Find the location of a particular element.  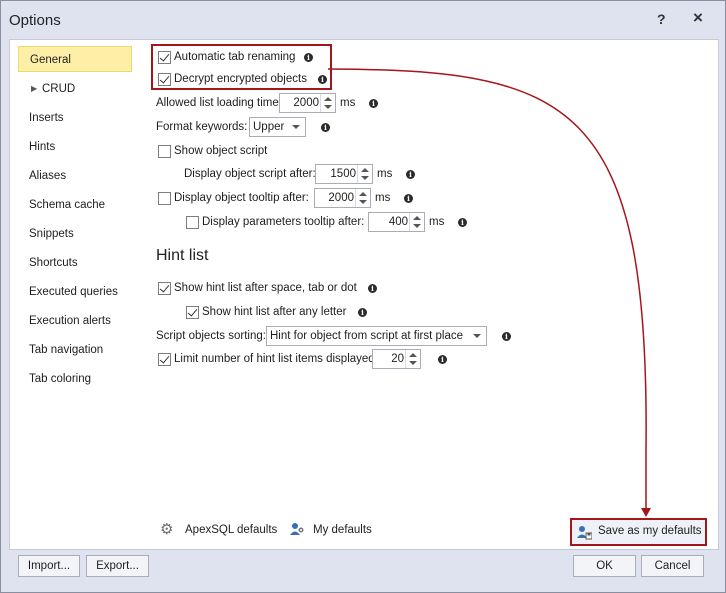

save-as-my-defaults-button: Save as my defaults is located at coordinates (638, 532).